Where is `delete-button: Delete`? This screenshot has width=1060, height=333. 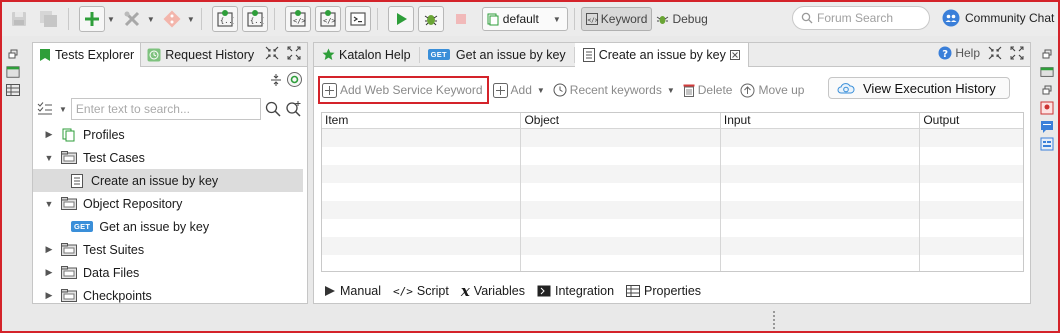 delete-button: Delete is located at coordinates (708, 90).